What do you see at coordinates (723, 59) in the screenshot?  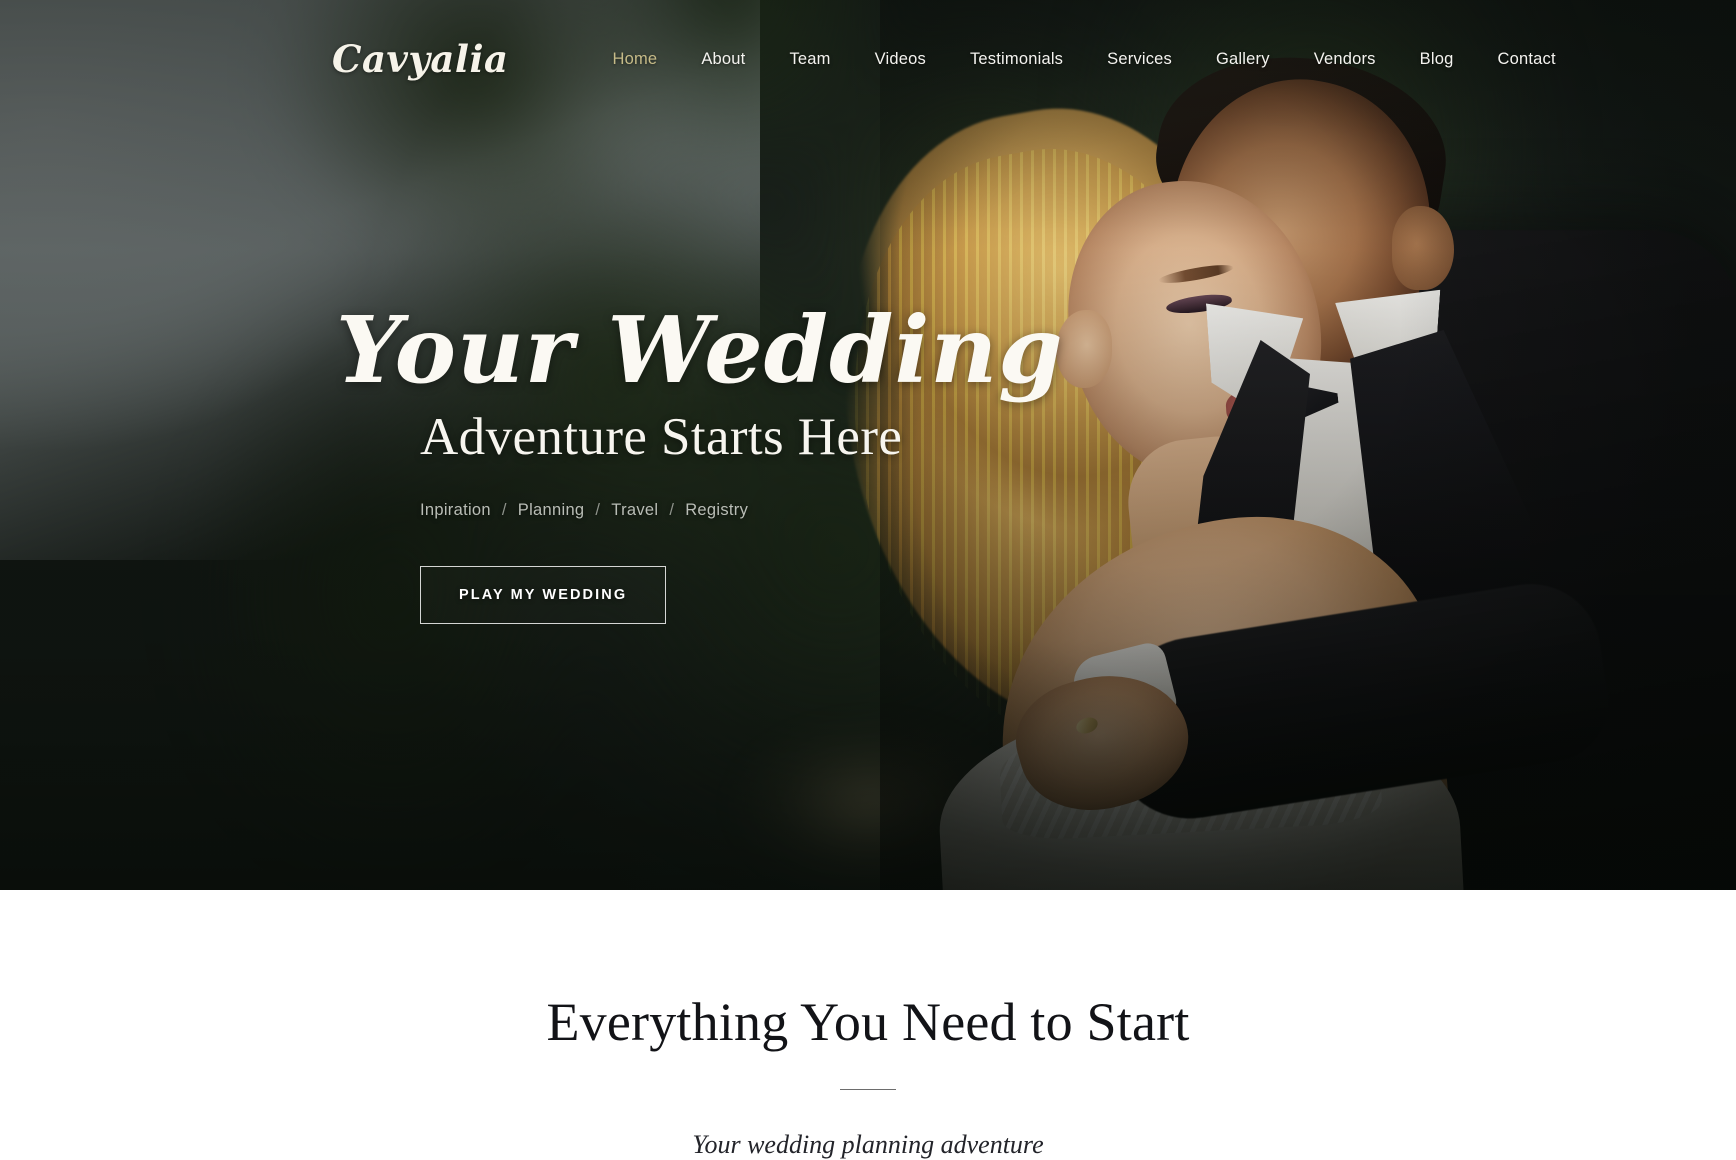 I see `nav-item-about: About` at bounding box center [723, 59].